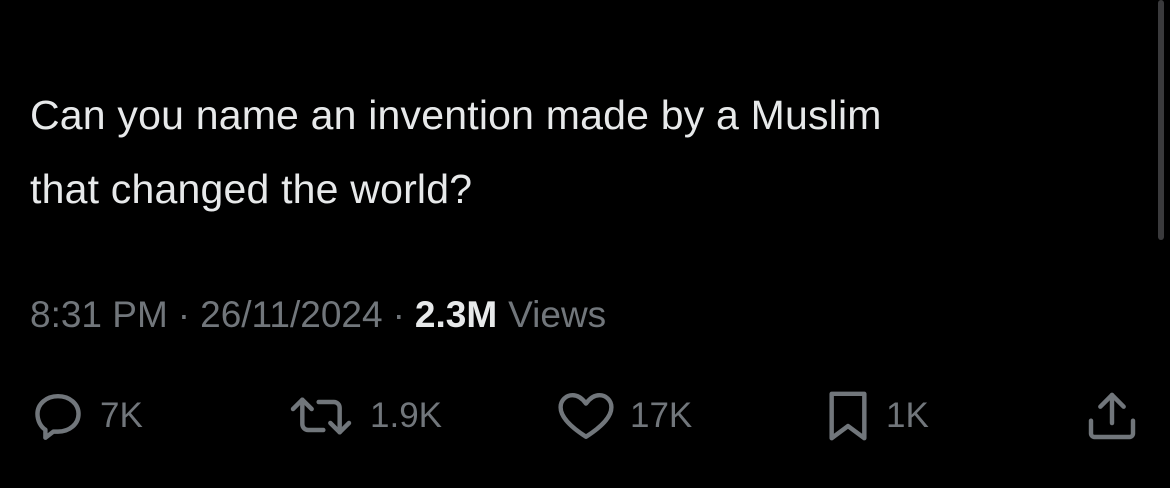 The width and height of the screenshot is (1170, 488). I want to click on views-count: 2.3M, so click(456, 315).